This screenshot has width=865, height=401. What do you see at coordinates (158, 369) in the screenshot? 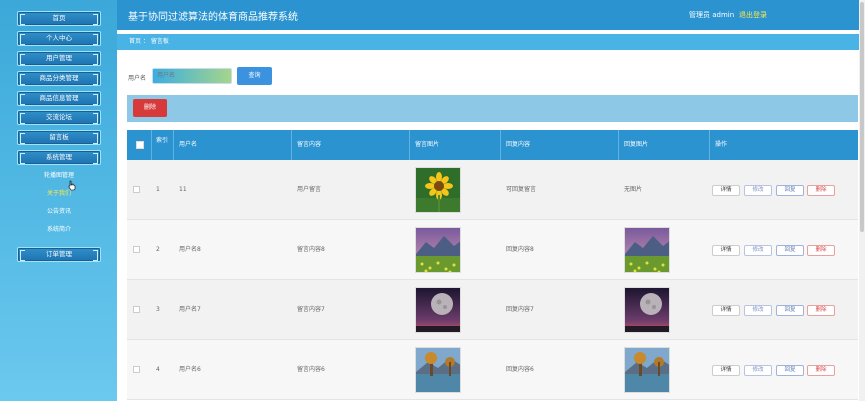
I see `row-index: 4` at bounding box center [158, 369].